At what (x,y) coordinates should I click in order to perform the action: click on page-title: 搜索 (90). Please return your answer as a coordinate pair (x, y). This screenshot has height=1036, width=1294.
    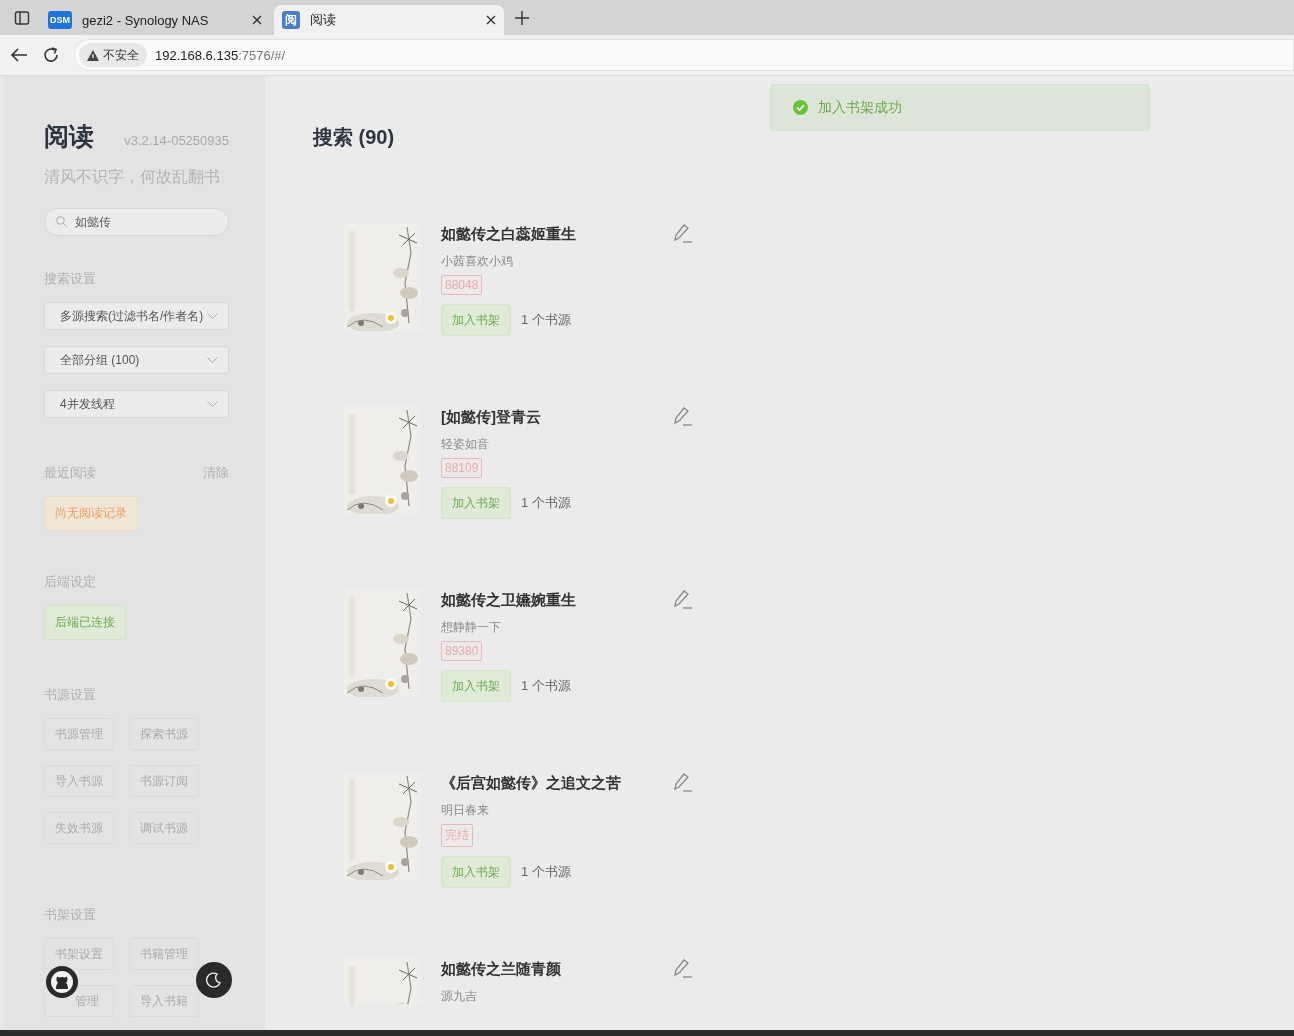
    Looking at the image, I should click on (354, 137).